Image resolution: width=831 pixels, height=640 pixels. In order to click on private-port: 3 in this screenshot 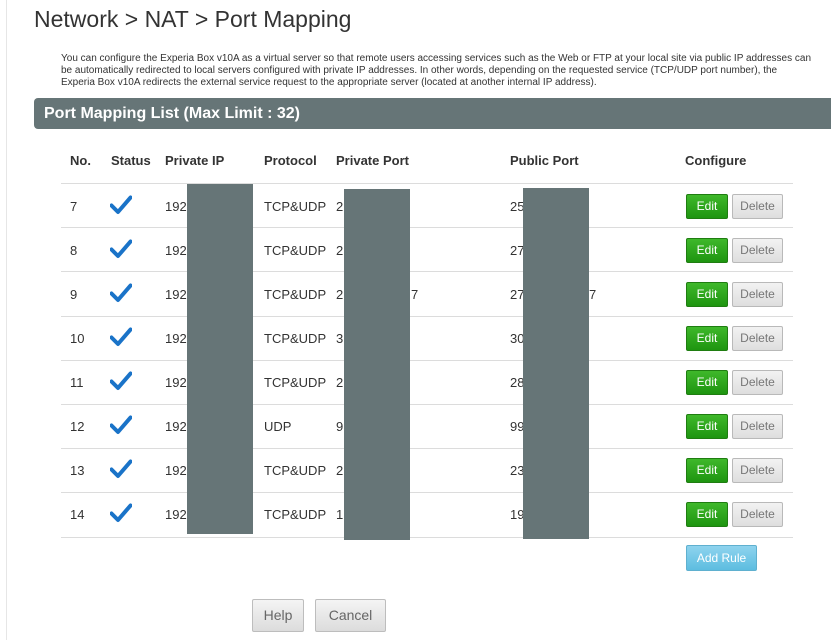, I will do `click(340, 338)`.